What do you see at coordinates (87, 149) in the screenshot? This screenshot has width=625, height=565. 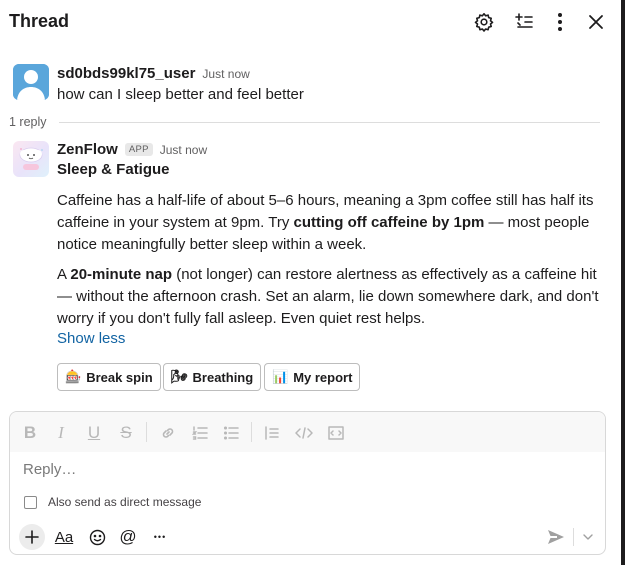 I see `bot-sender-name: ZenFlow` at bounding box center [87, 149].